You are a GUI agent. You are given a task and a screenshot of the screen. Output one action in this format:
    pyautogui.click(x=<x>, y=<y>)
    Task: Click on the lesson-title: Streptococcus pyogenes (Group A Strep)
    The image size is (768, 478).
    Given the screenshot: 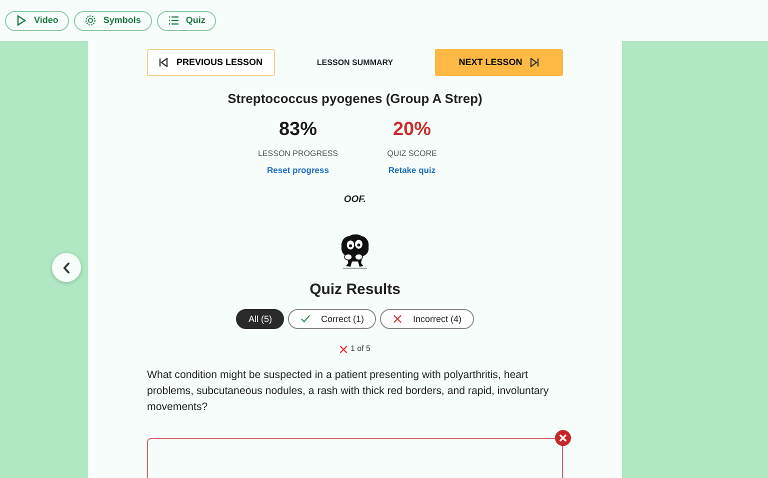 What is the action you would take?
    pyautogui.click(x=355, y=99)
    